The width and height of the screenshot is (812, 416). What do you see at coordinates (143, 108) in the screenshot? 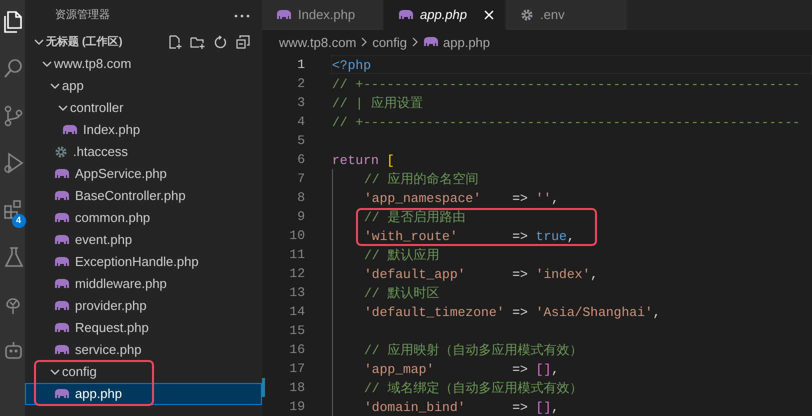
I see `folder-item: controller` at bounding box center [143, 108].